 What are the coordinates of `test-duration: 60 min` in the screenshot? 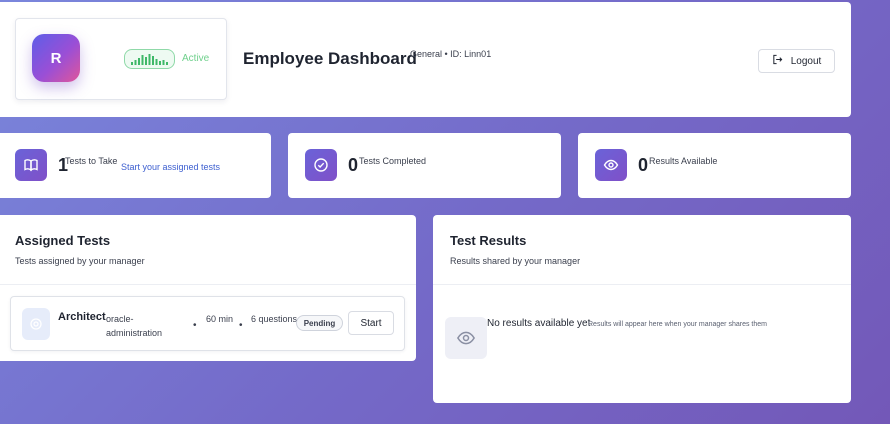 It's located at (220, 319).